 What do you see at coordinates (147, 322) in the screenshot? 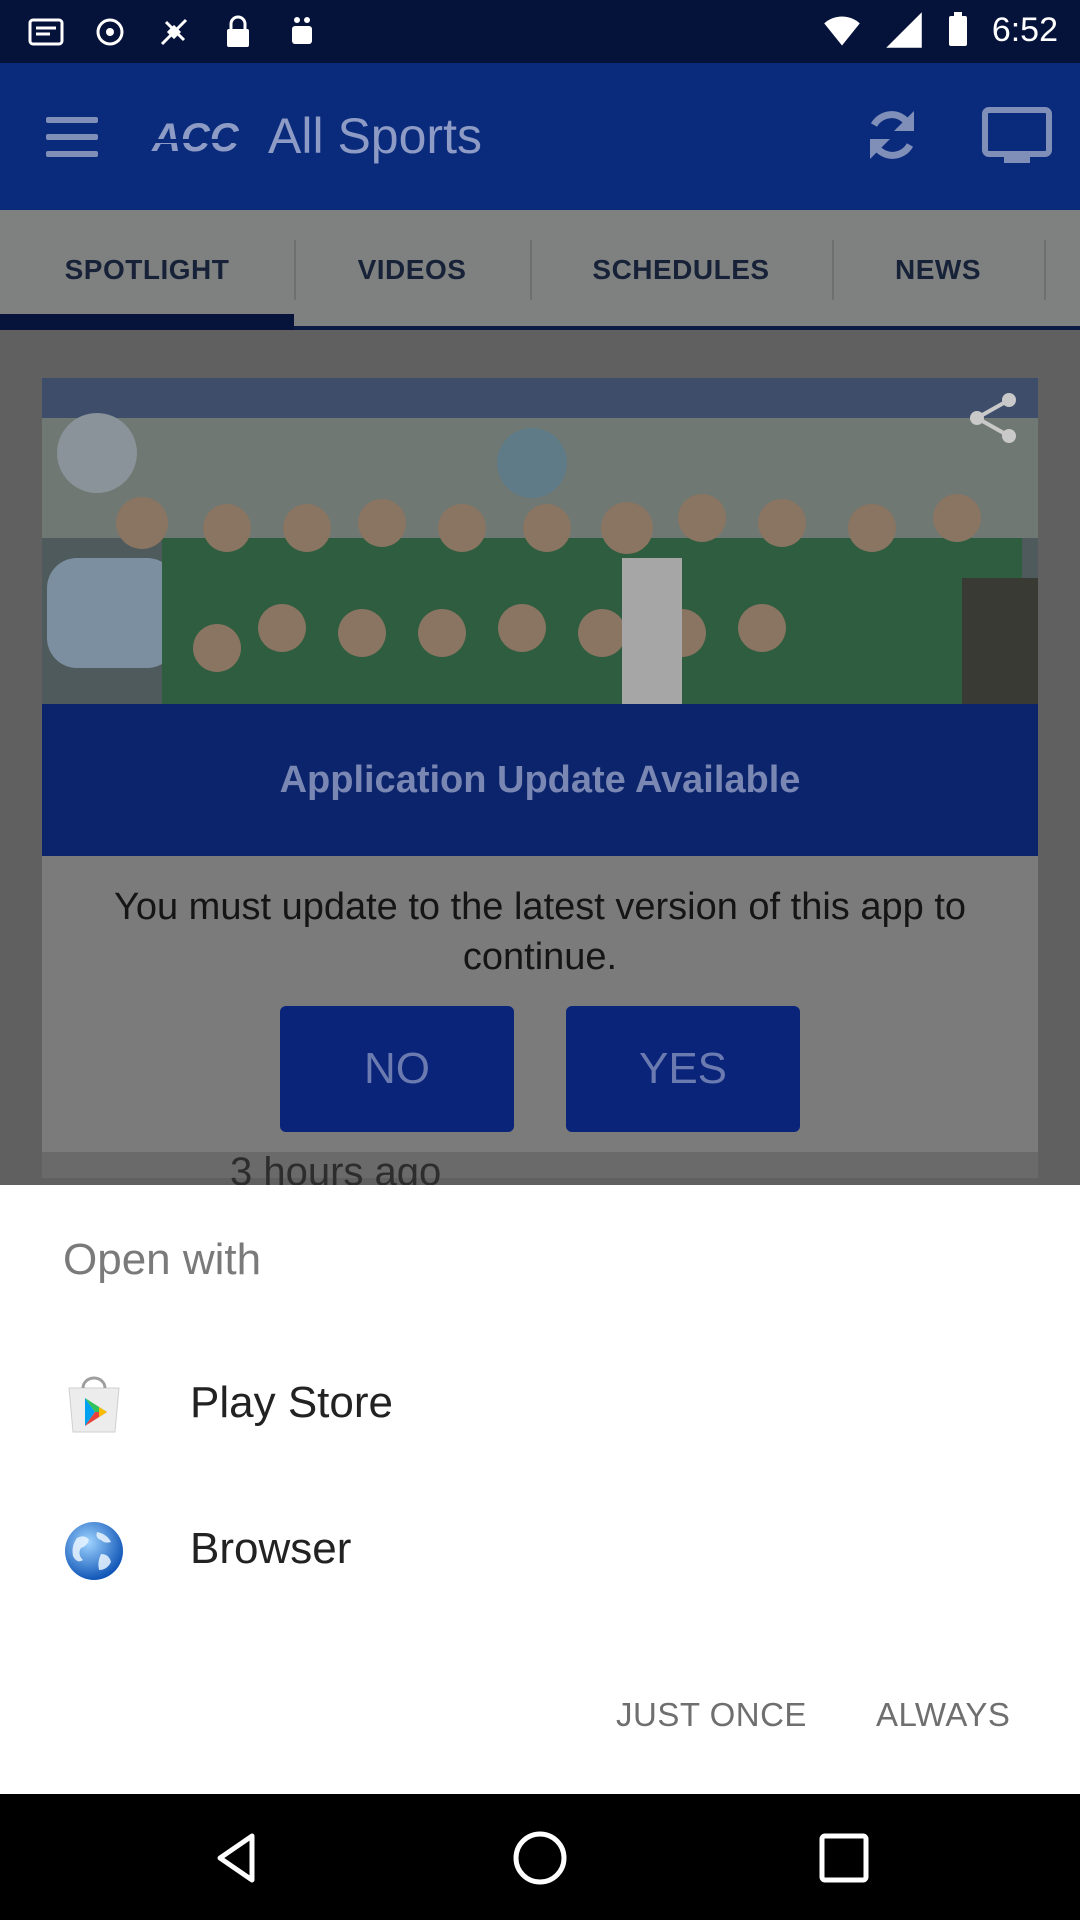
I see `tab-indicator` at bounding box center [147, 322].